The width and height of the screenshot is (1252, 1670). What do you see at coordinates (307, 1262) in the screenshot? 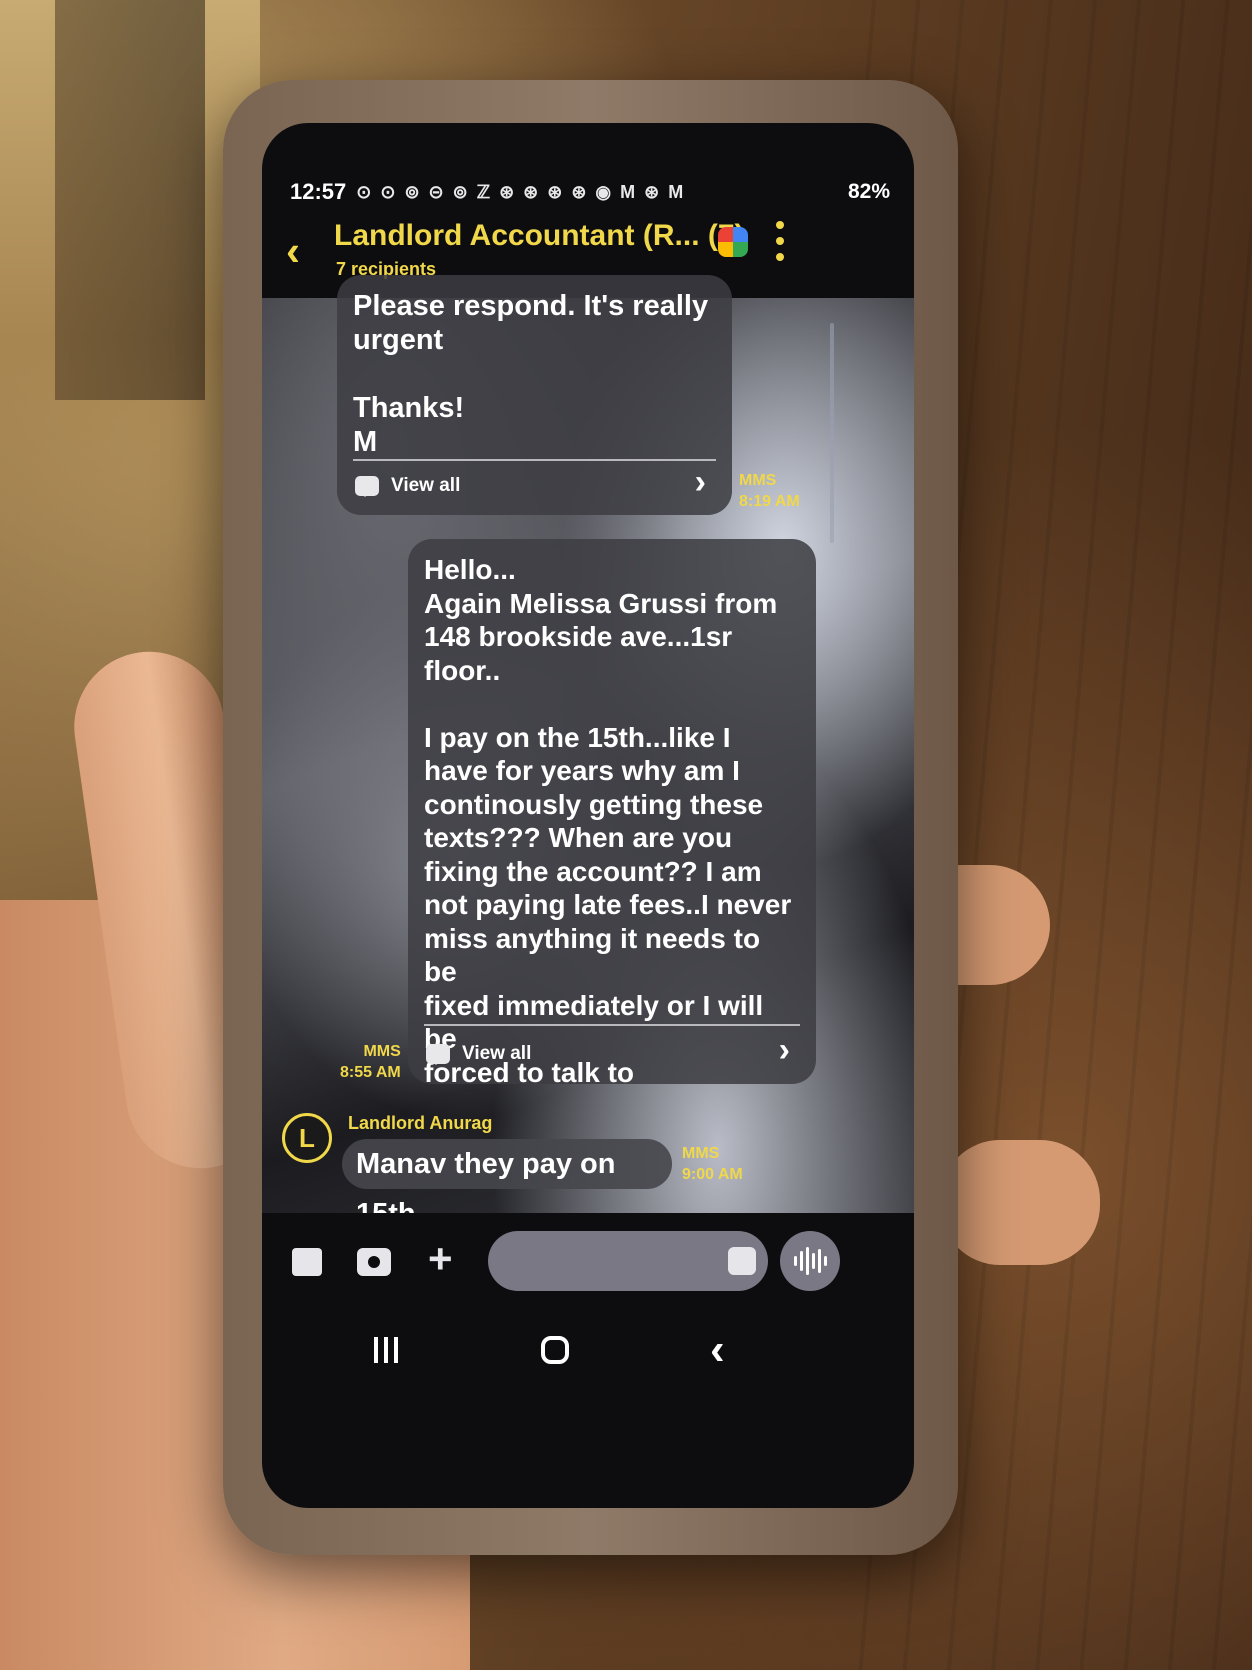
I see `gallery-icon` at bounding box center [307, 1262].